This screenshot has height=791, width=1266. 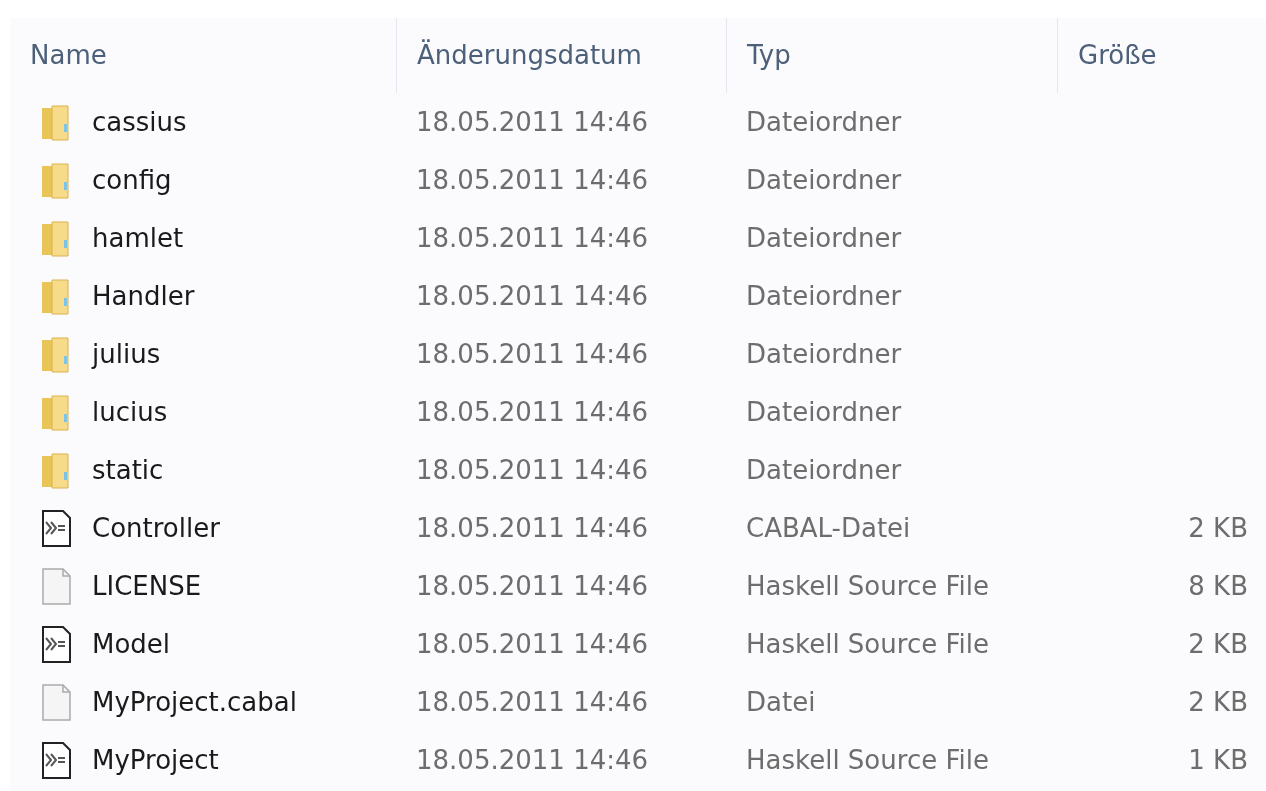 I want to click on file-name: MyProject.cabal, so click(x=194, y=702).